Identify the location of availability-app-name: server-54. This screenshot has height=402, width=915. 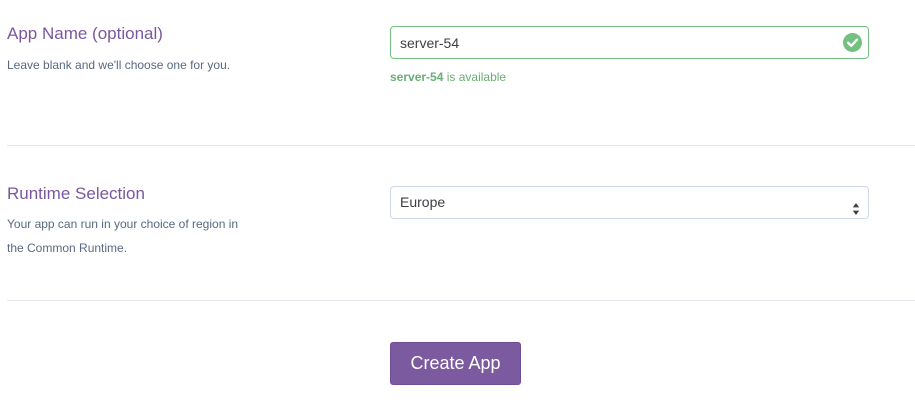
(417, 77).